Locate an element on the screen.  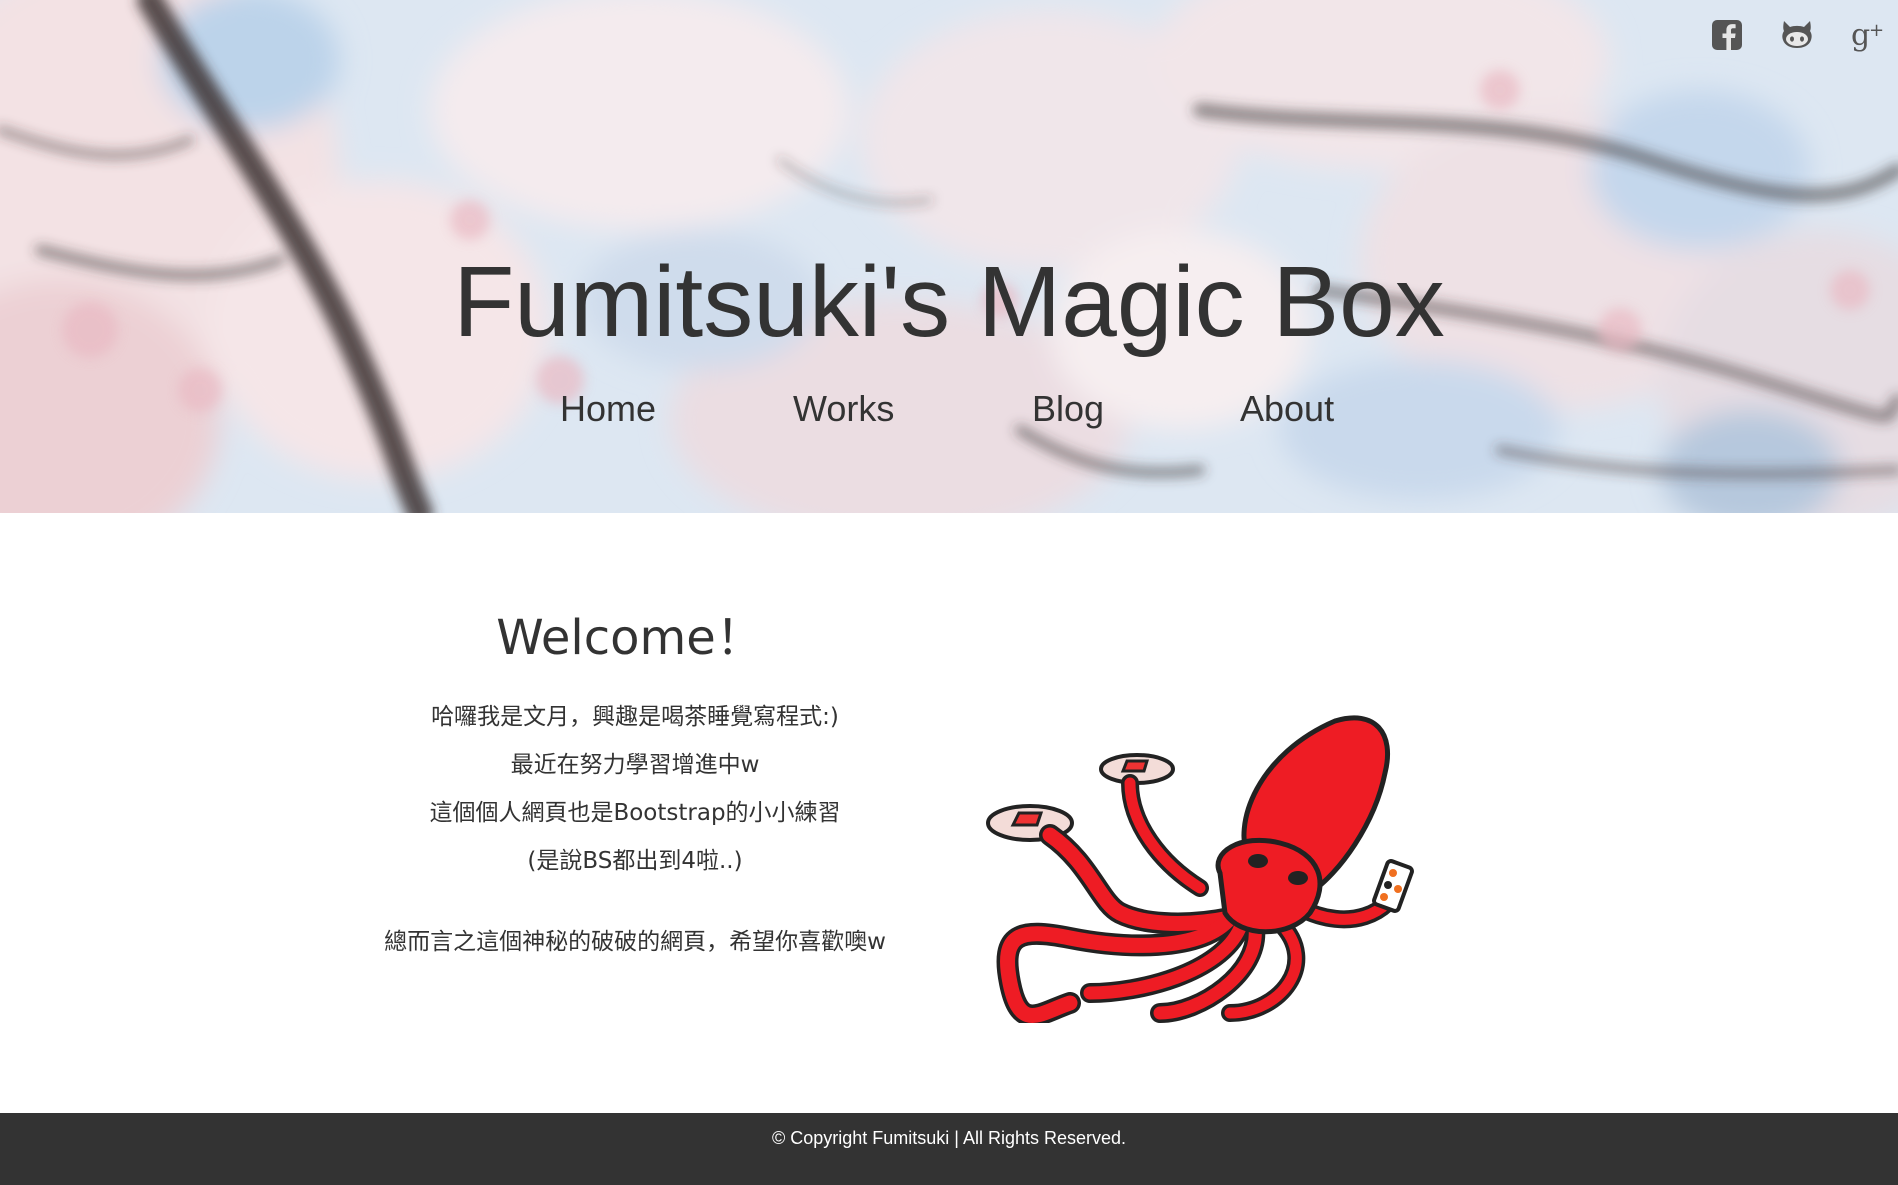
social-links: g + is located at coordinates (1797, 35).